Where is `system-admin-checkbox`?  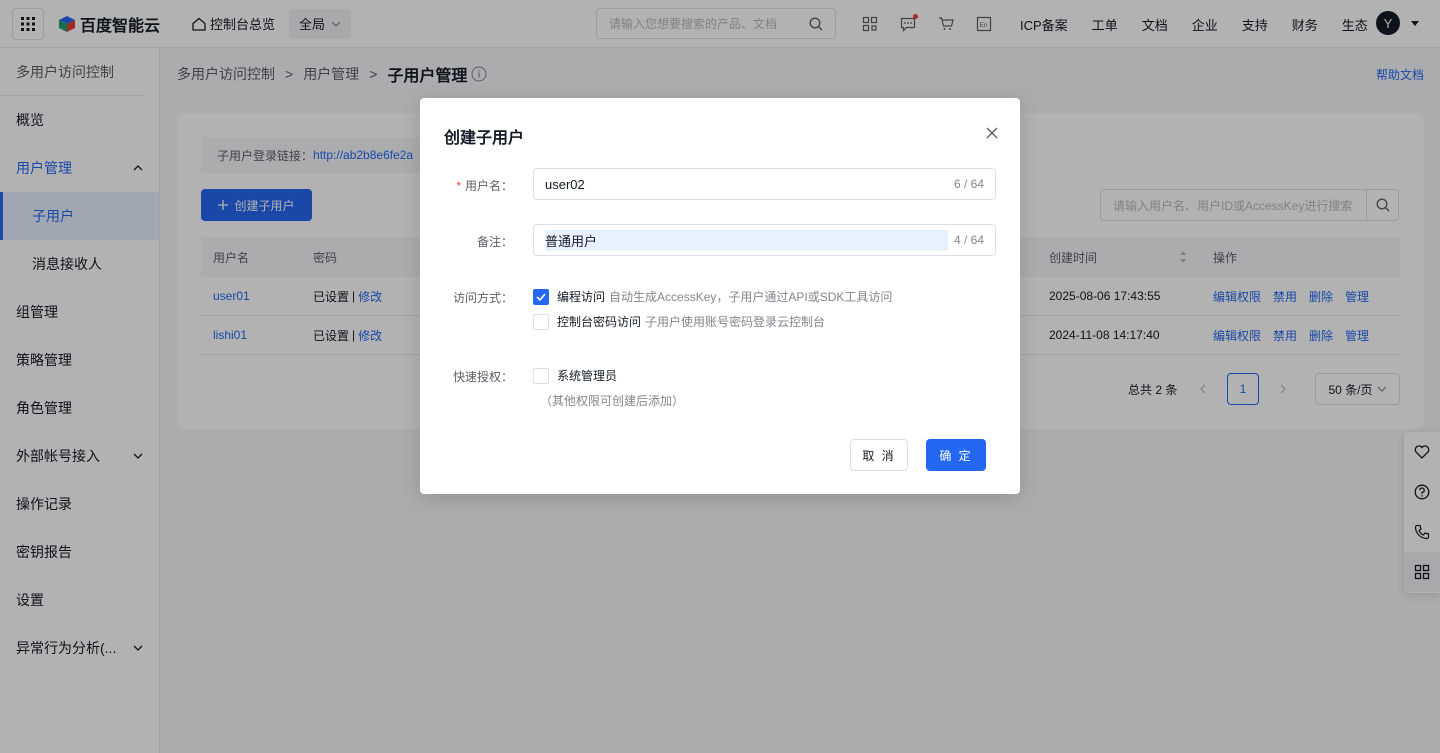
system-admin-checkbox is located at coordinates (541, 375).